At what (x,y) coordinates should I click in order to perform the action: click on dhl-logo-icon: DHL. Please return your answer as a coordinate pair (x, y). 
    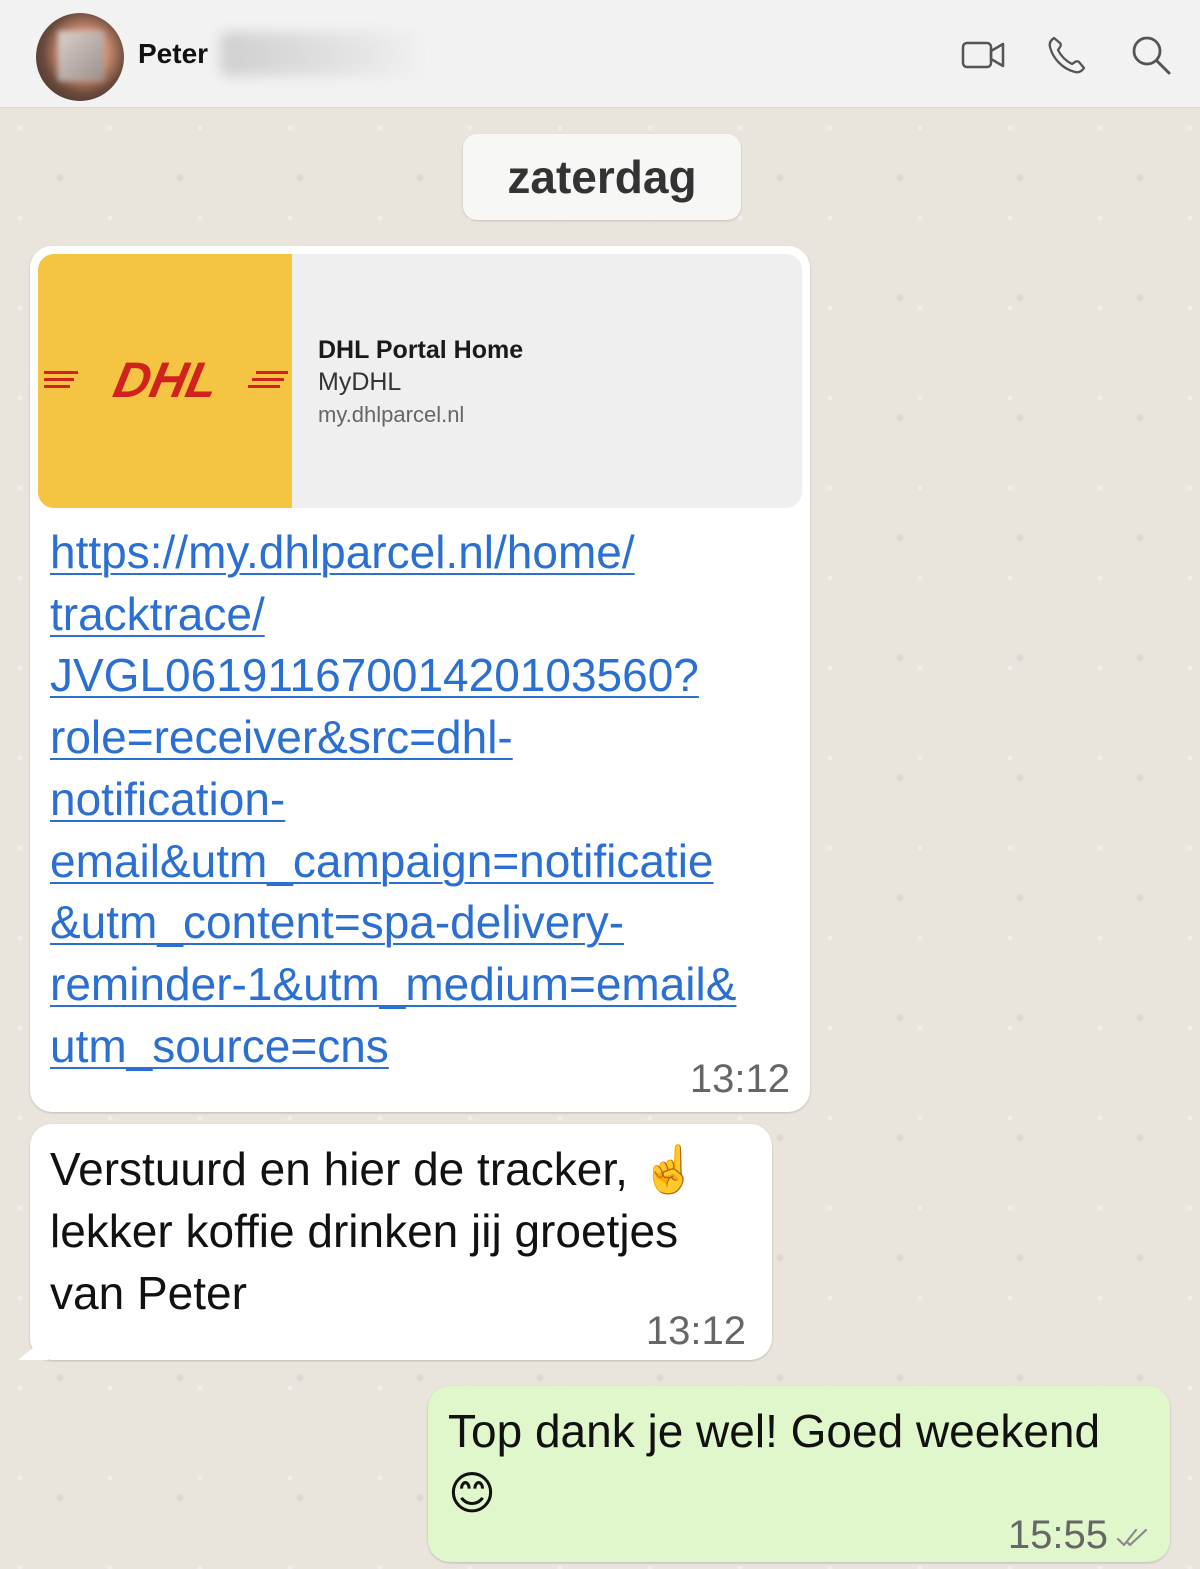
    Looking at the image, I should click on (166, 380).